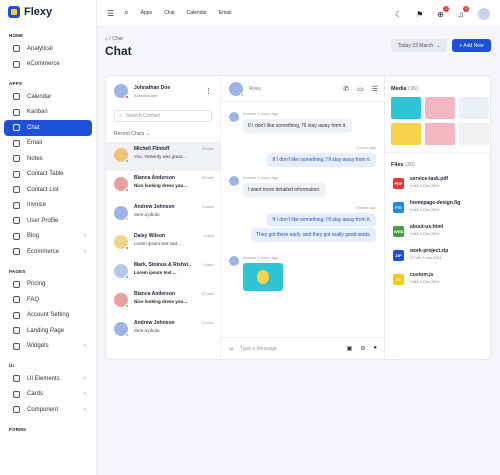 The width and height of the screenshot is (500, 475). What do you see at coordinates (48, 395) in the screenshot?
I see `sidebar-item-cards: Cards ›` at bounding box center [48, 395].